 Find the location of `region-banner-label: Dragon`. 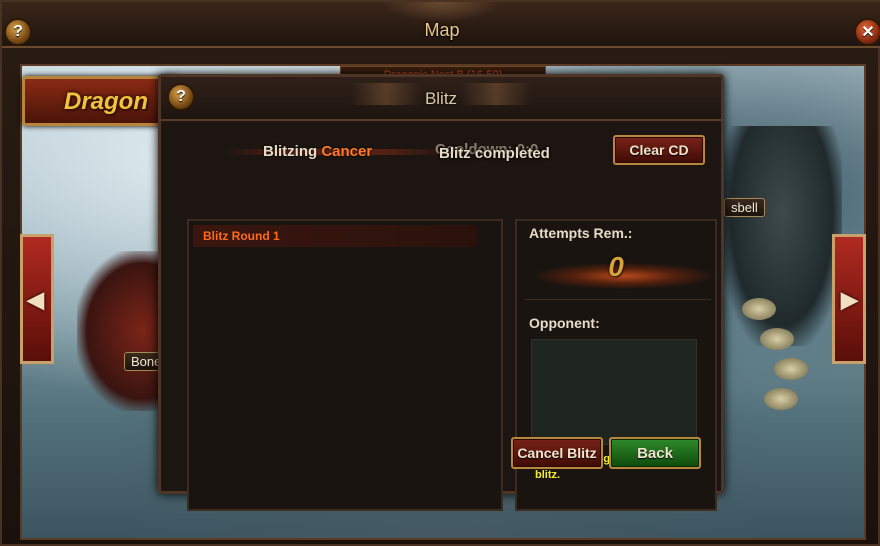

region-banner-label: Dragon is located at coordinates (106, 101).